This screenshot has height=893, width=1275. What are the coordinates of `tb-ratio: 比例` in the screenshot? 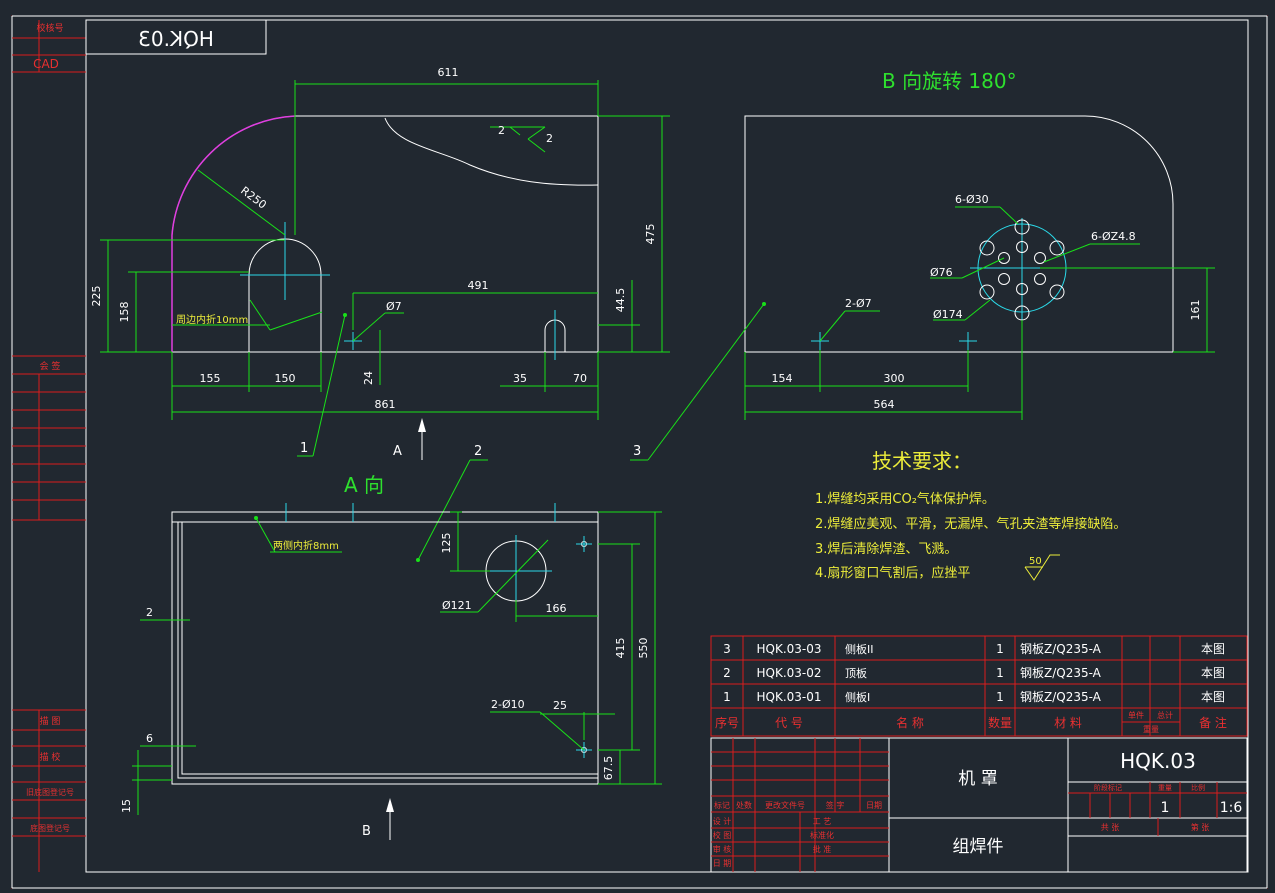 It's located at (1198, 787).